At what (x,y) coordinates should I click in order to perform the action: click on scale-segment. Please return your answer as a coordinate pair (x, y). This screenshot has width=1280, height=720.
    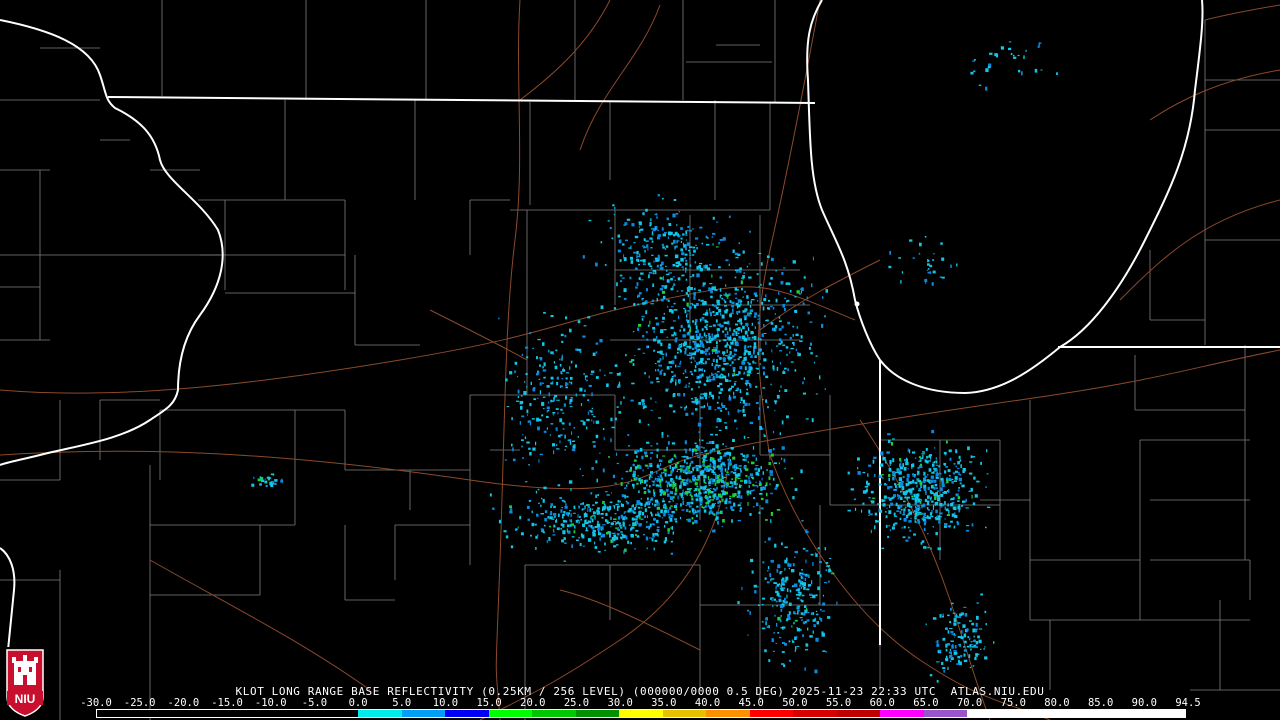
    Looking at the image, I should click on (597, 713).